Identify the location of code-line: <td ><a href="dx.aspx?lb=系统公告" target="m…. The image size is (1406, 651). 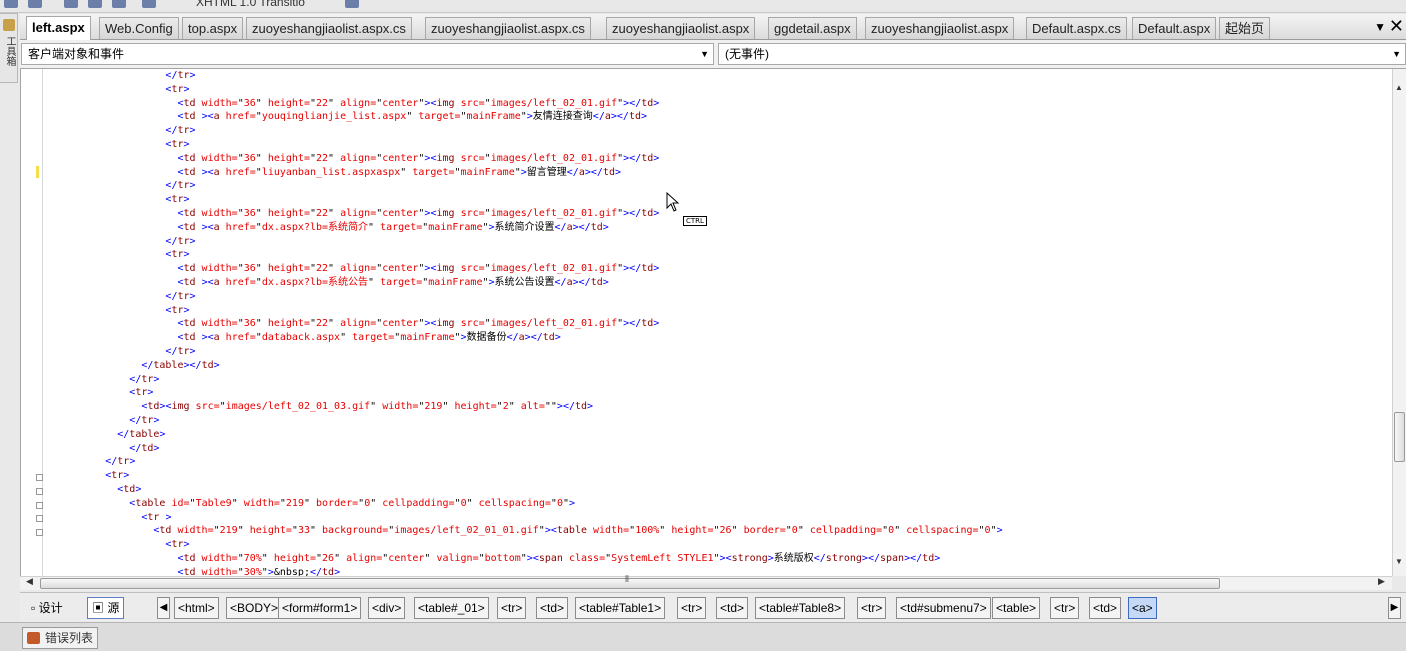
(718, 283).